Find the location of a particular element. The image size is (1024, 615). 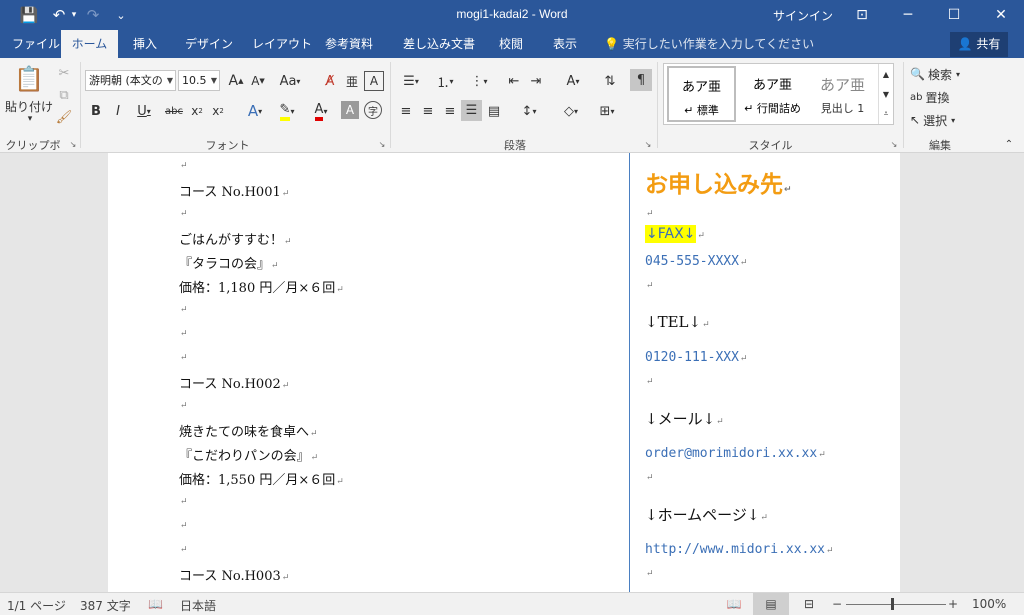

multilevel-list-icon: ⋮ ▾ is located at coordinates (479, 81).